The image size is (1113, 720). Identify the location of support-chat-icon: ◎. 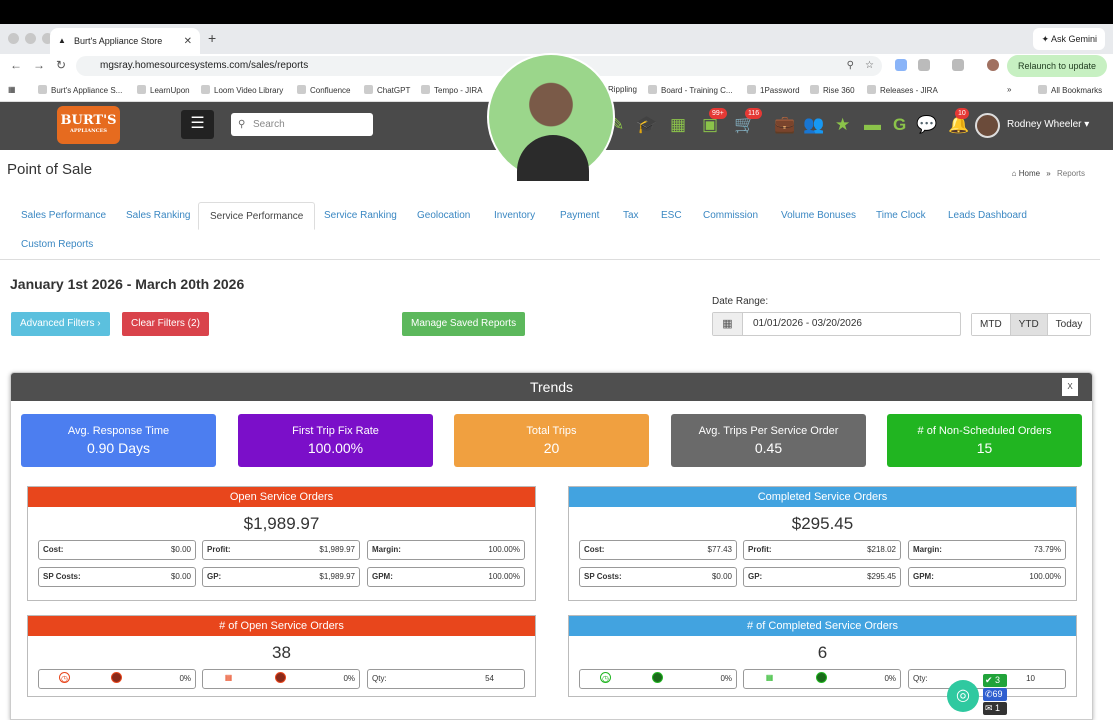
(963, 696).